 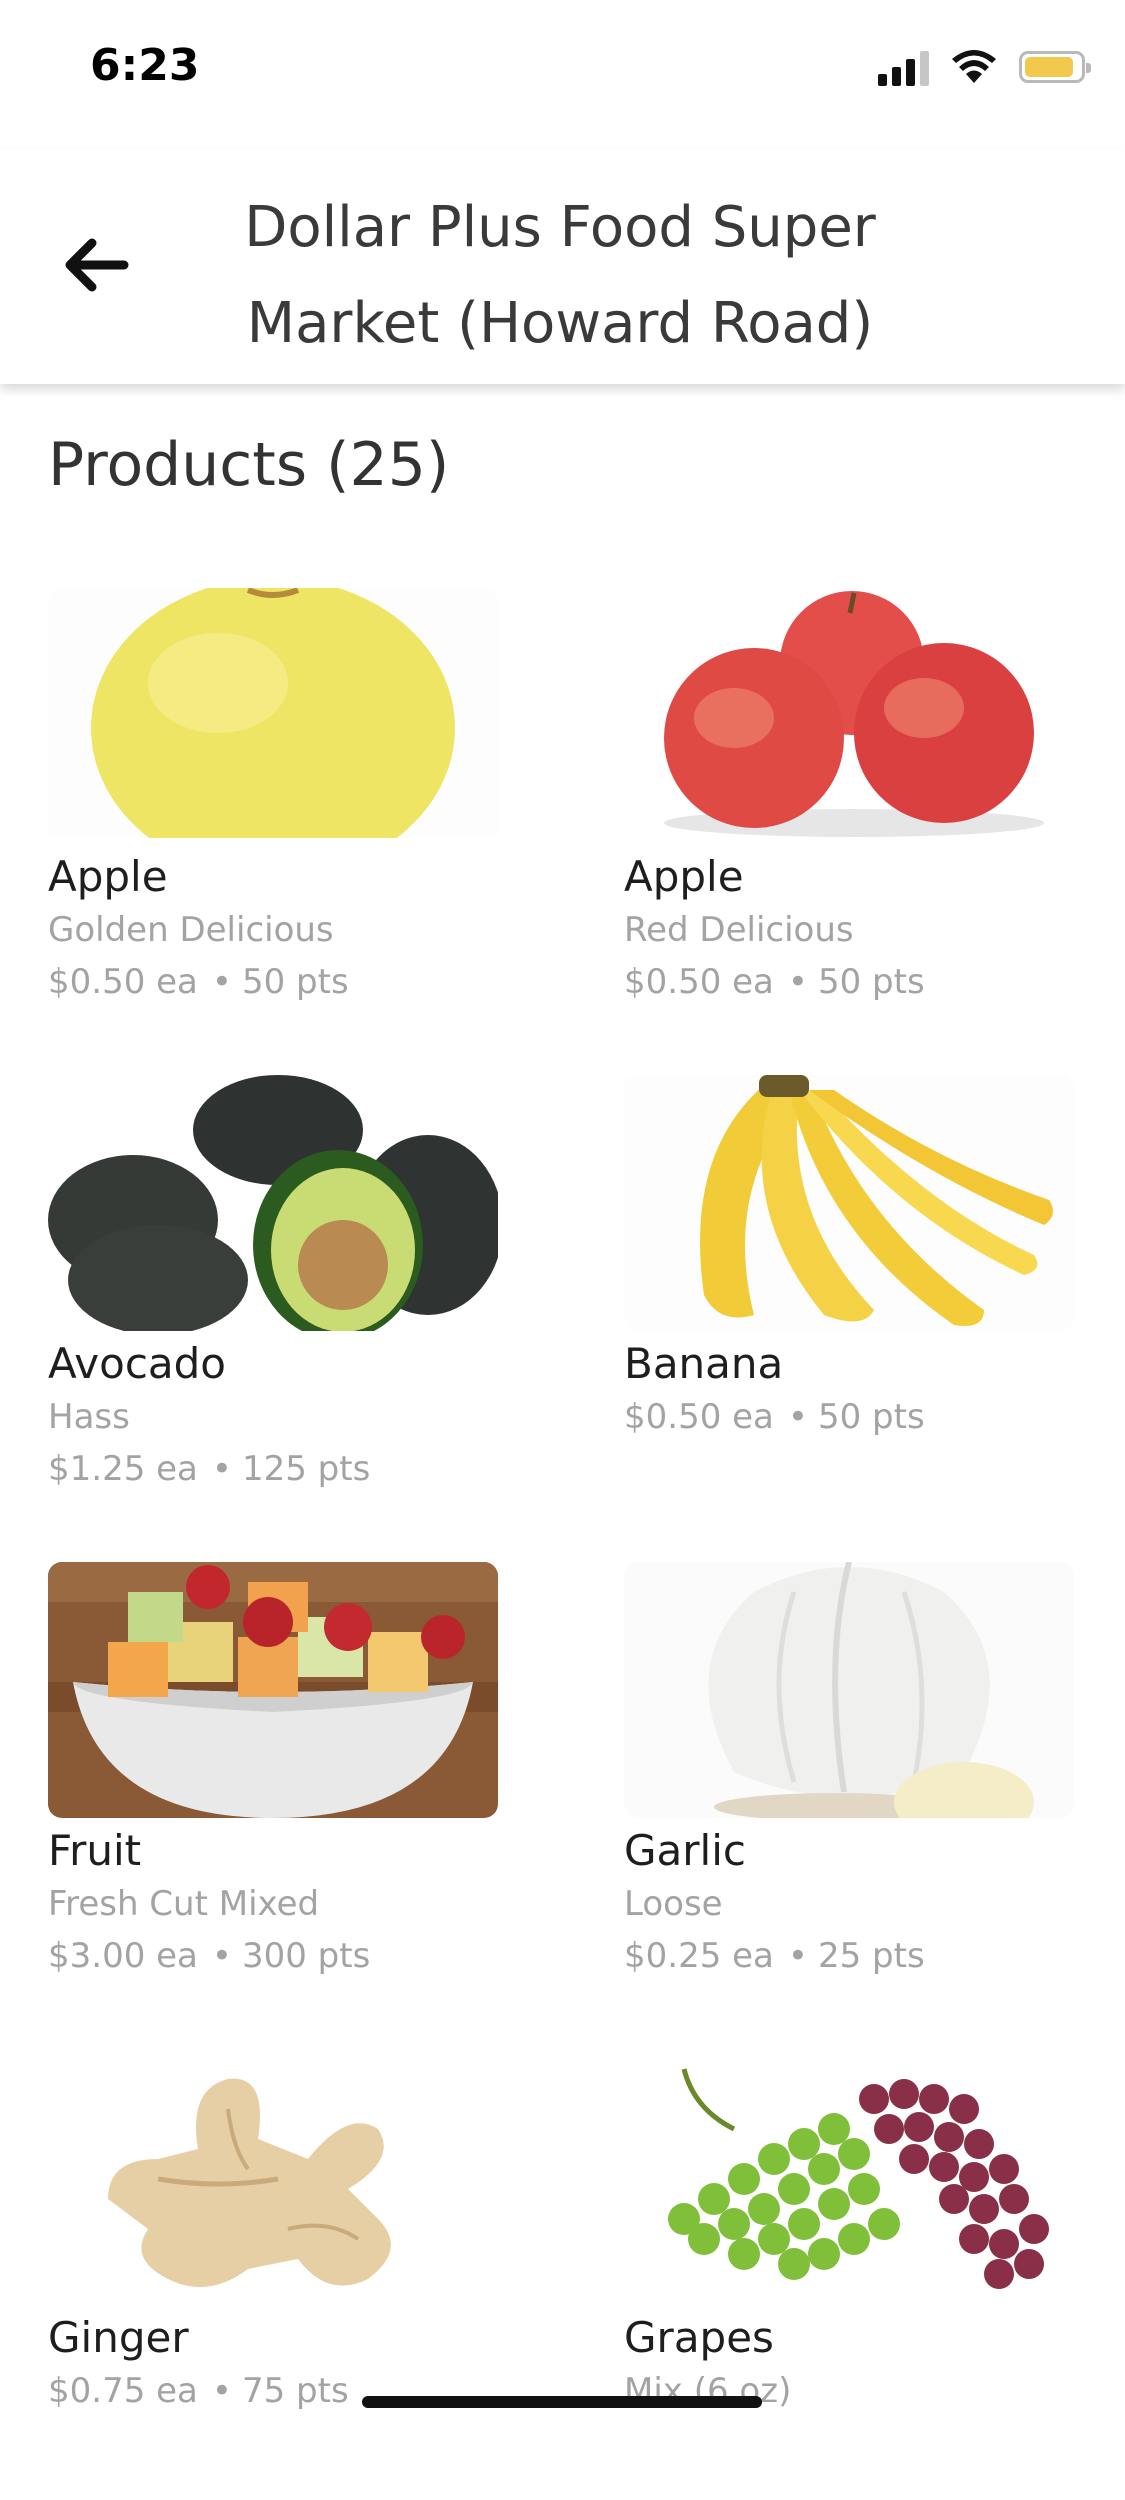 I want to click on product-name: Fruit, so click(x=95, y=1850).